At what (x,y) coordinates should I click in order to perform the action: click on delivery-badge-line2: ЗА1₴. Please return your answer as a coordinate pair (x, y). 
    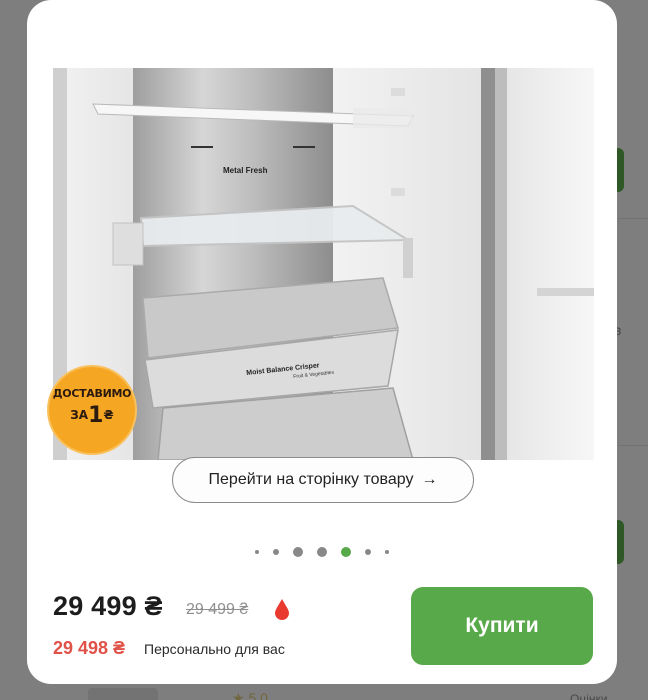
    Looking at the image, I should click on (92, 415).